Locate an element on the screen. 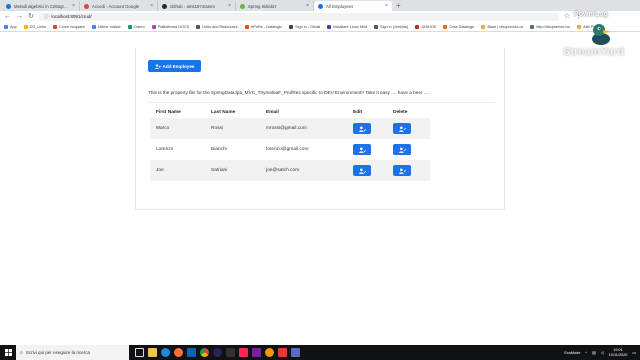  duck-logo-icon is located at coordinates (602, 34).